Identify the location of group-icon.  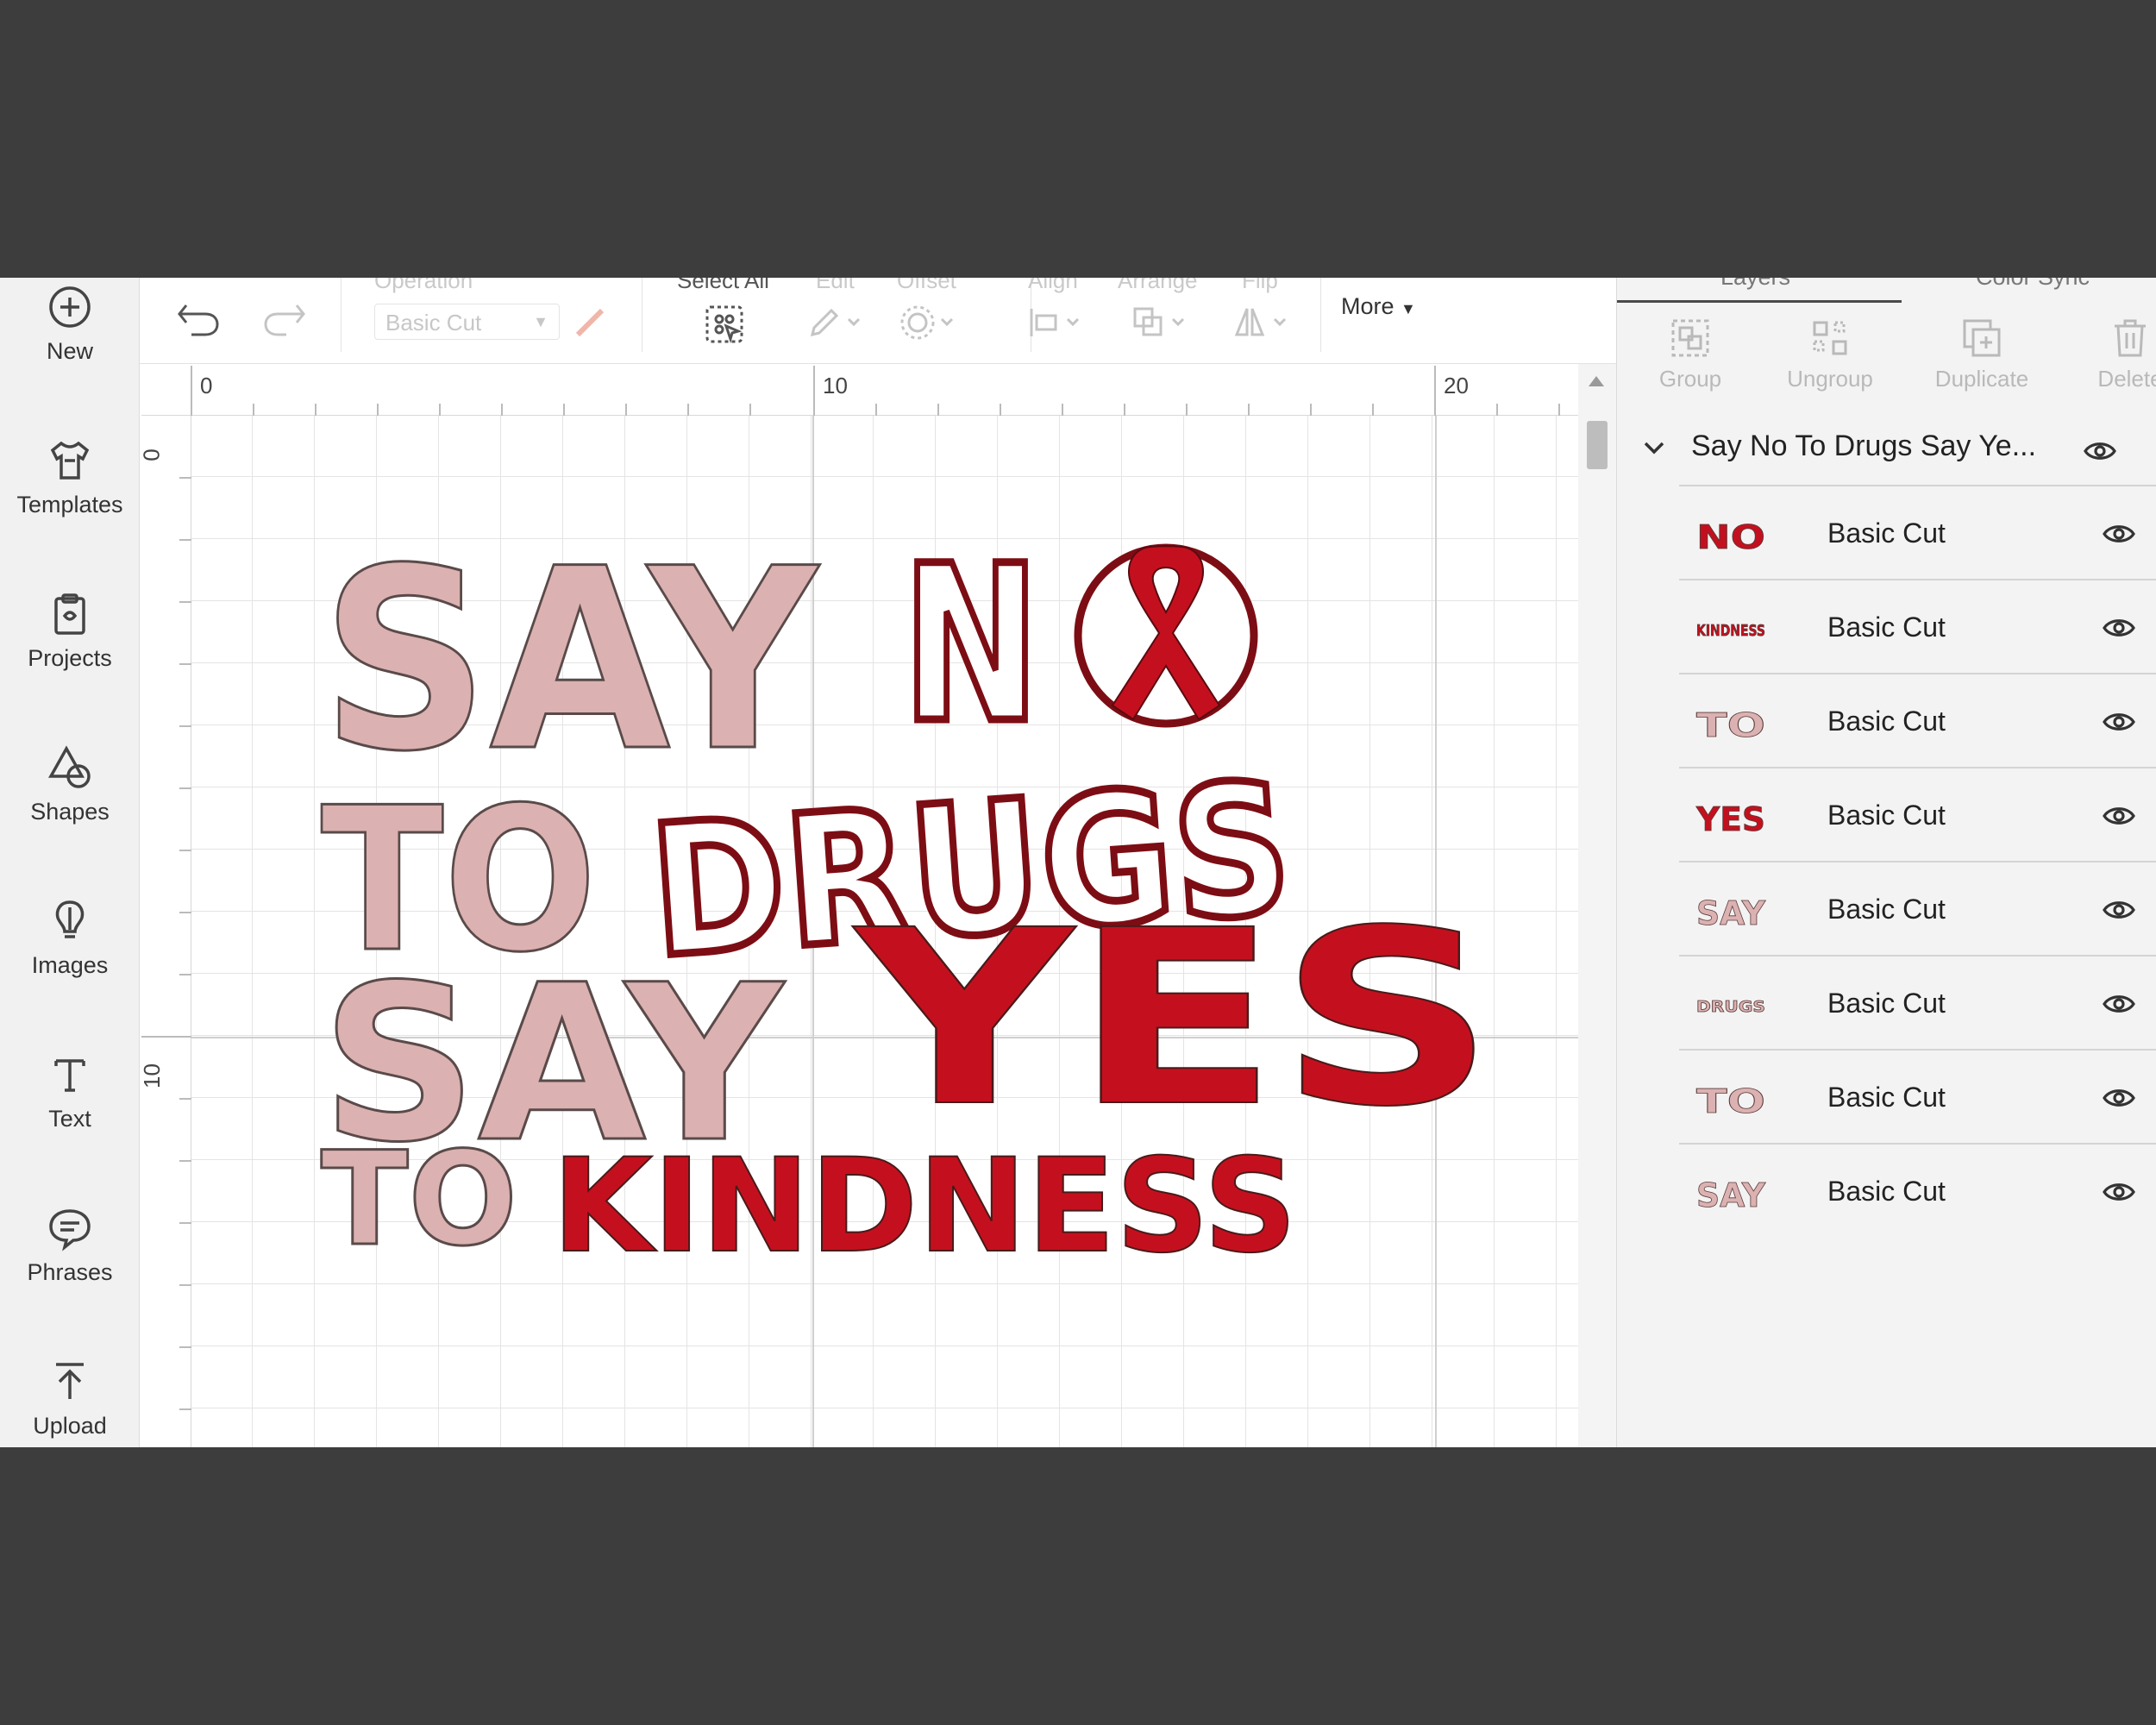
(1690, 338).